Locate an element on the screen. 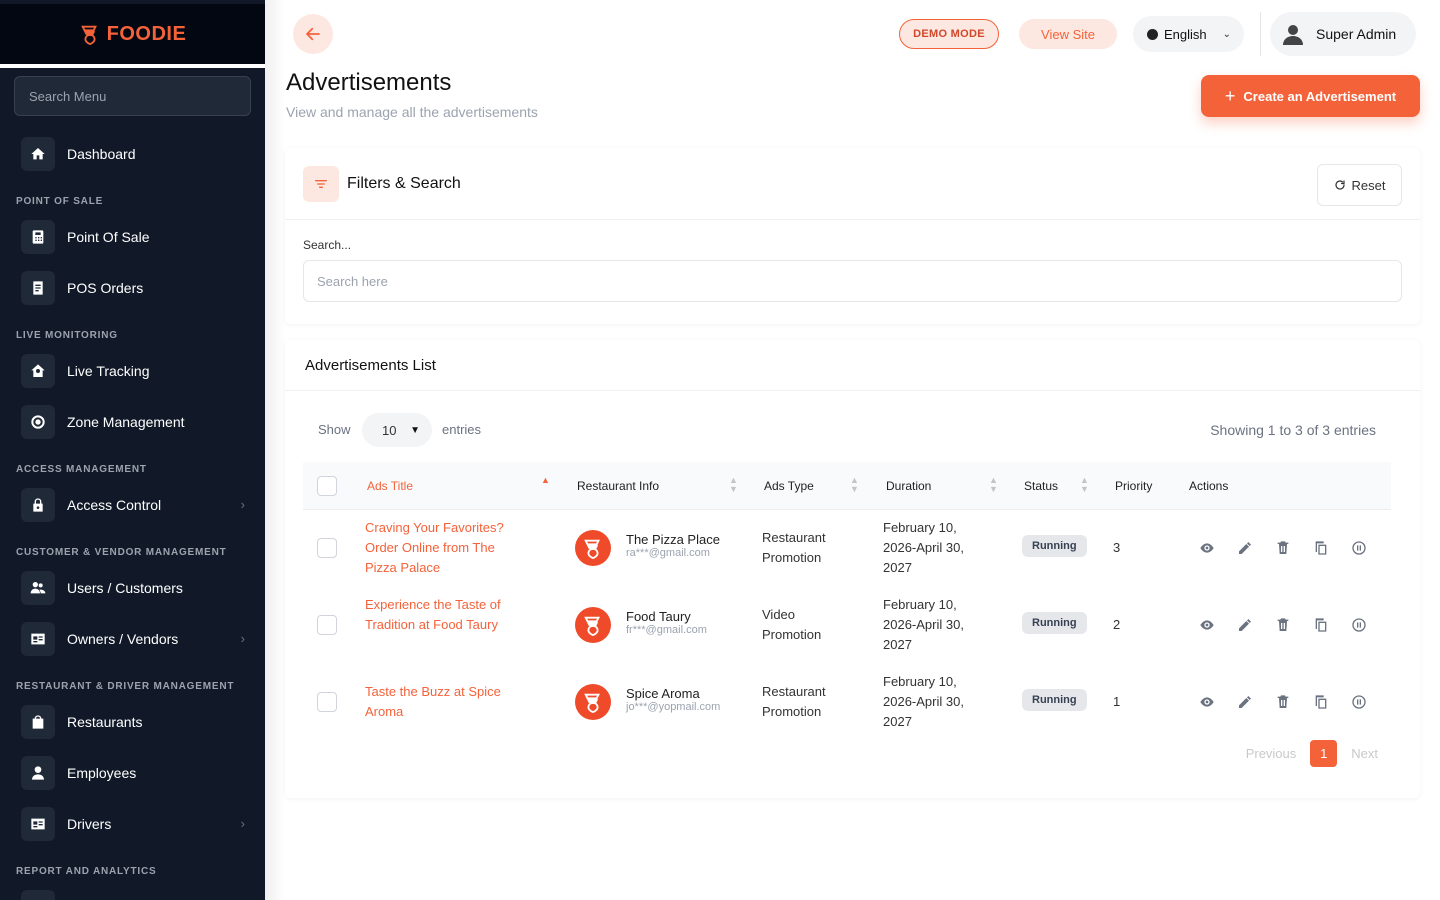  sidebar-item-owners-vendors: Owners / Vendors › is located at coordinates (132, 638).